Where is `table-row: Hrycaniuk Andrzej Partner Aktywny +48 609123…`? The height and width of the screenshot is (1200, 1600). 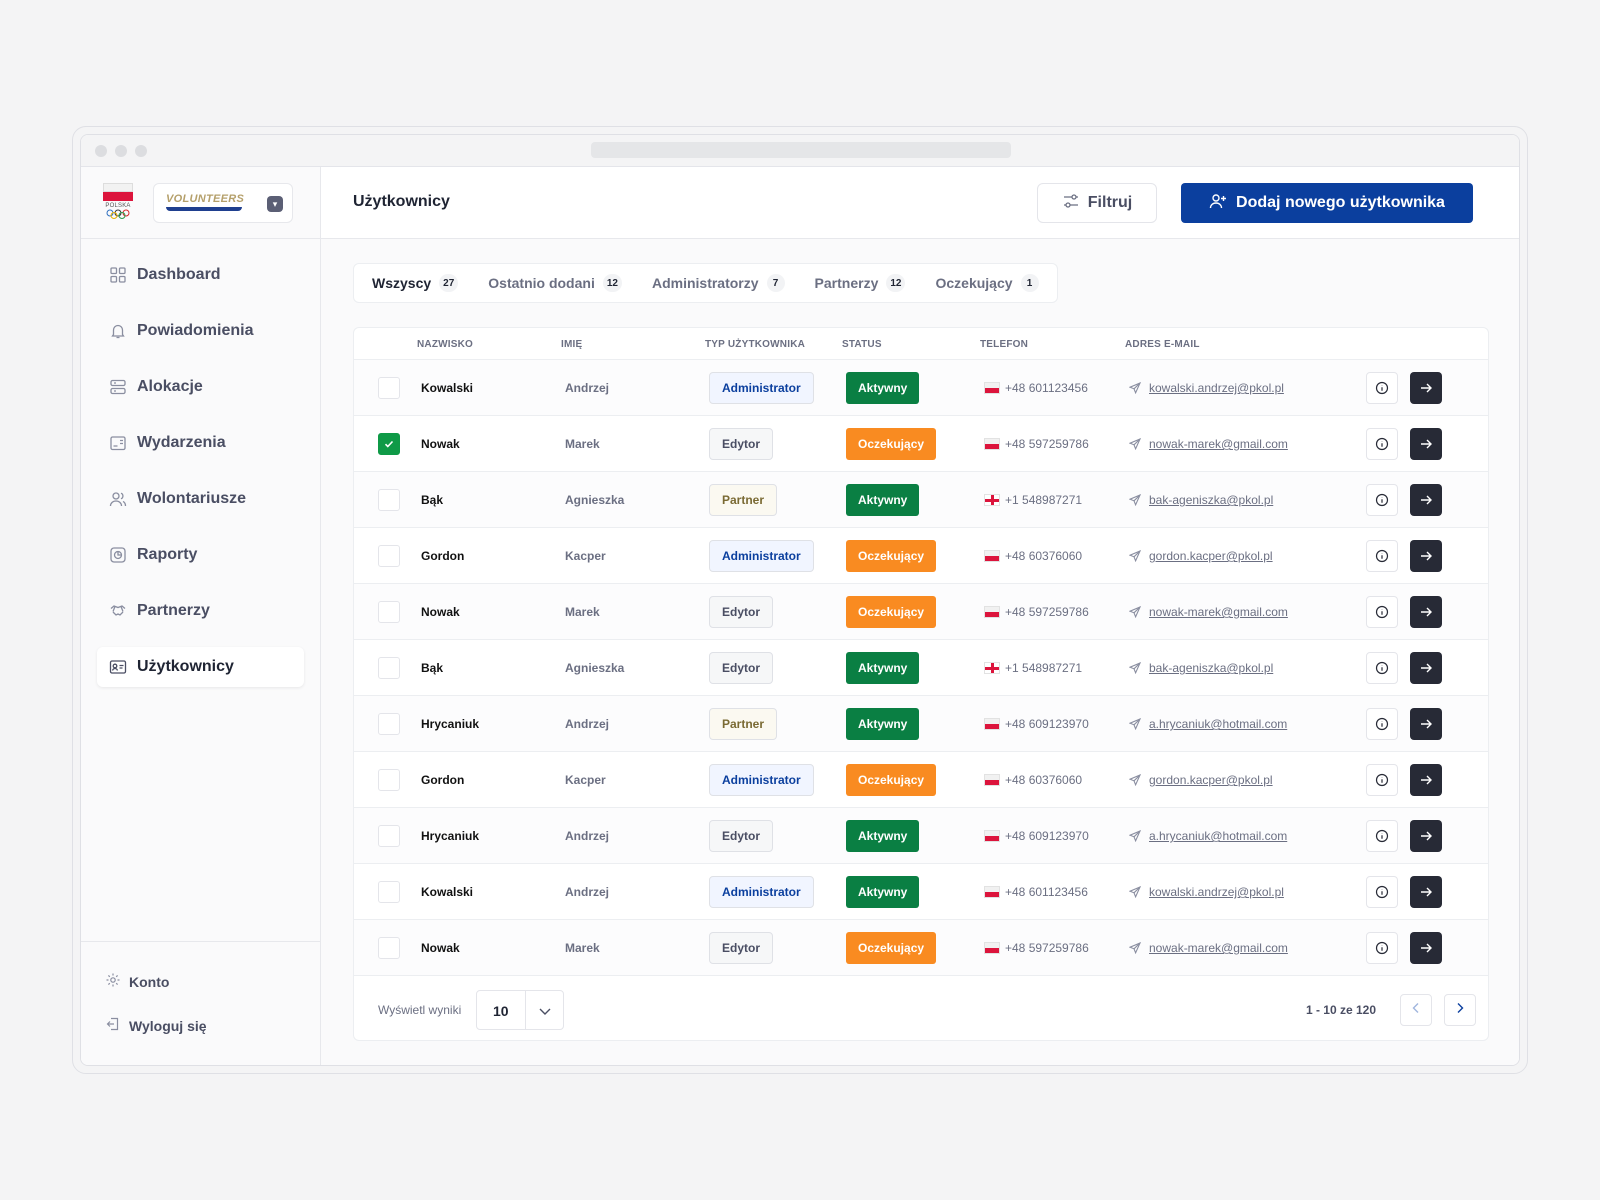
table-row: Hrycaniuk Andrzej Partner Aktywny +48 609123… is located at coordinates (921, 724).